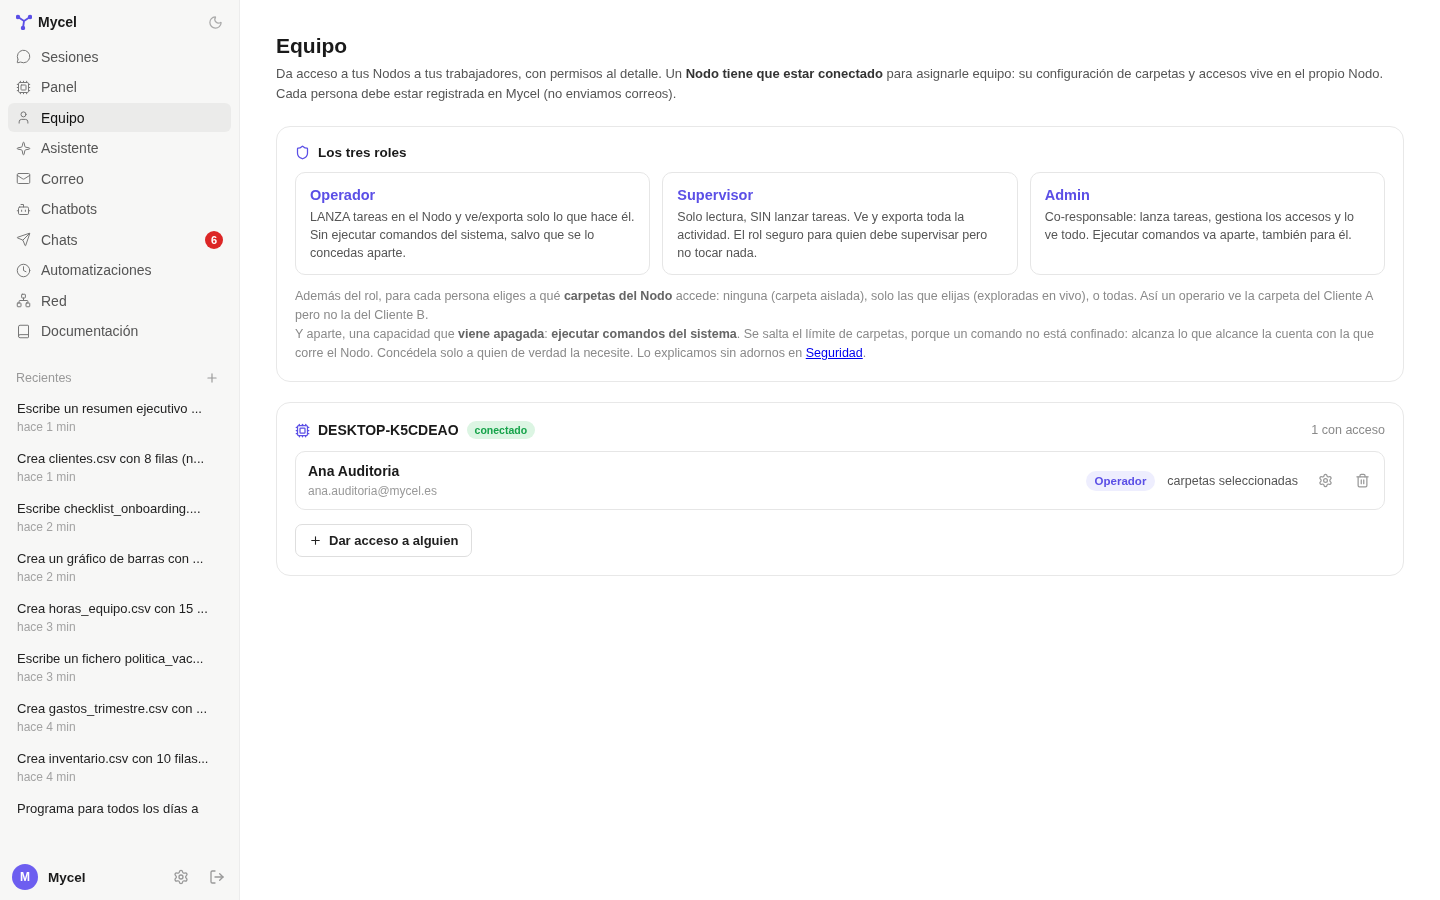 The width and height of the screenshot is (1440, 900). I want to click on role-description: Solo lectura, SIN lanzar tareas. Ve y exporta toda la actividad. El rol seguro para quien debe supervisar pero no tocar nada., so click(833, 235).